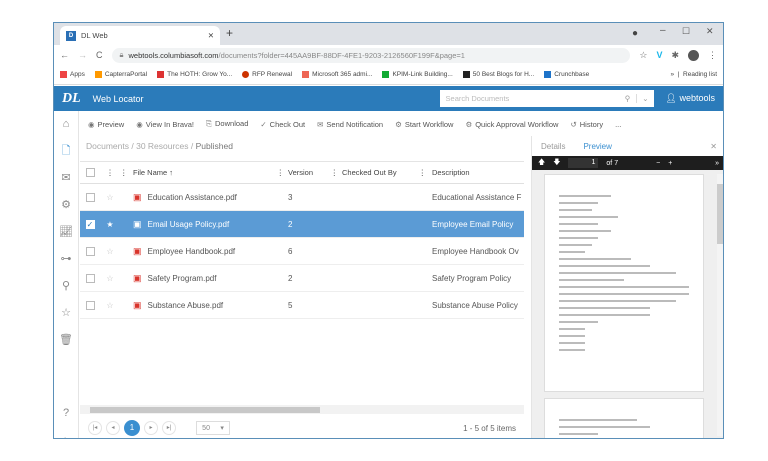 This screenshot has width=768, height=461. I want to click on expand-sidebar-icon: ›, so click(66, 432).